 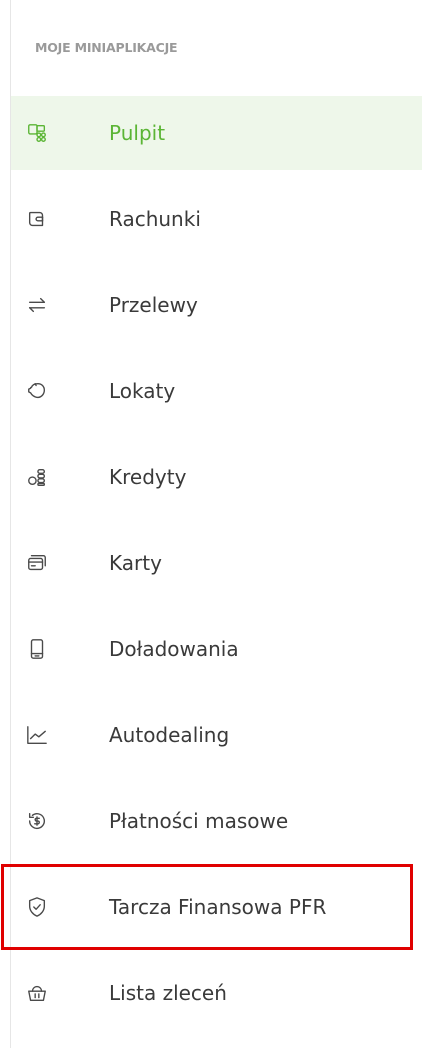 I want to click on menu-item-autodealing: Autodealing, so click(x=216, y=735).